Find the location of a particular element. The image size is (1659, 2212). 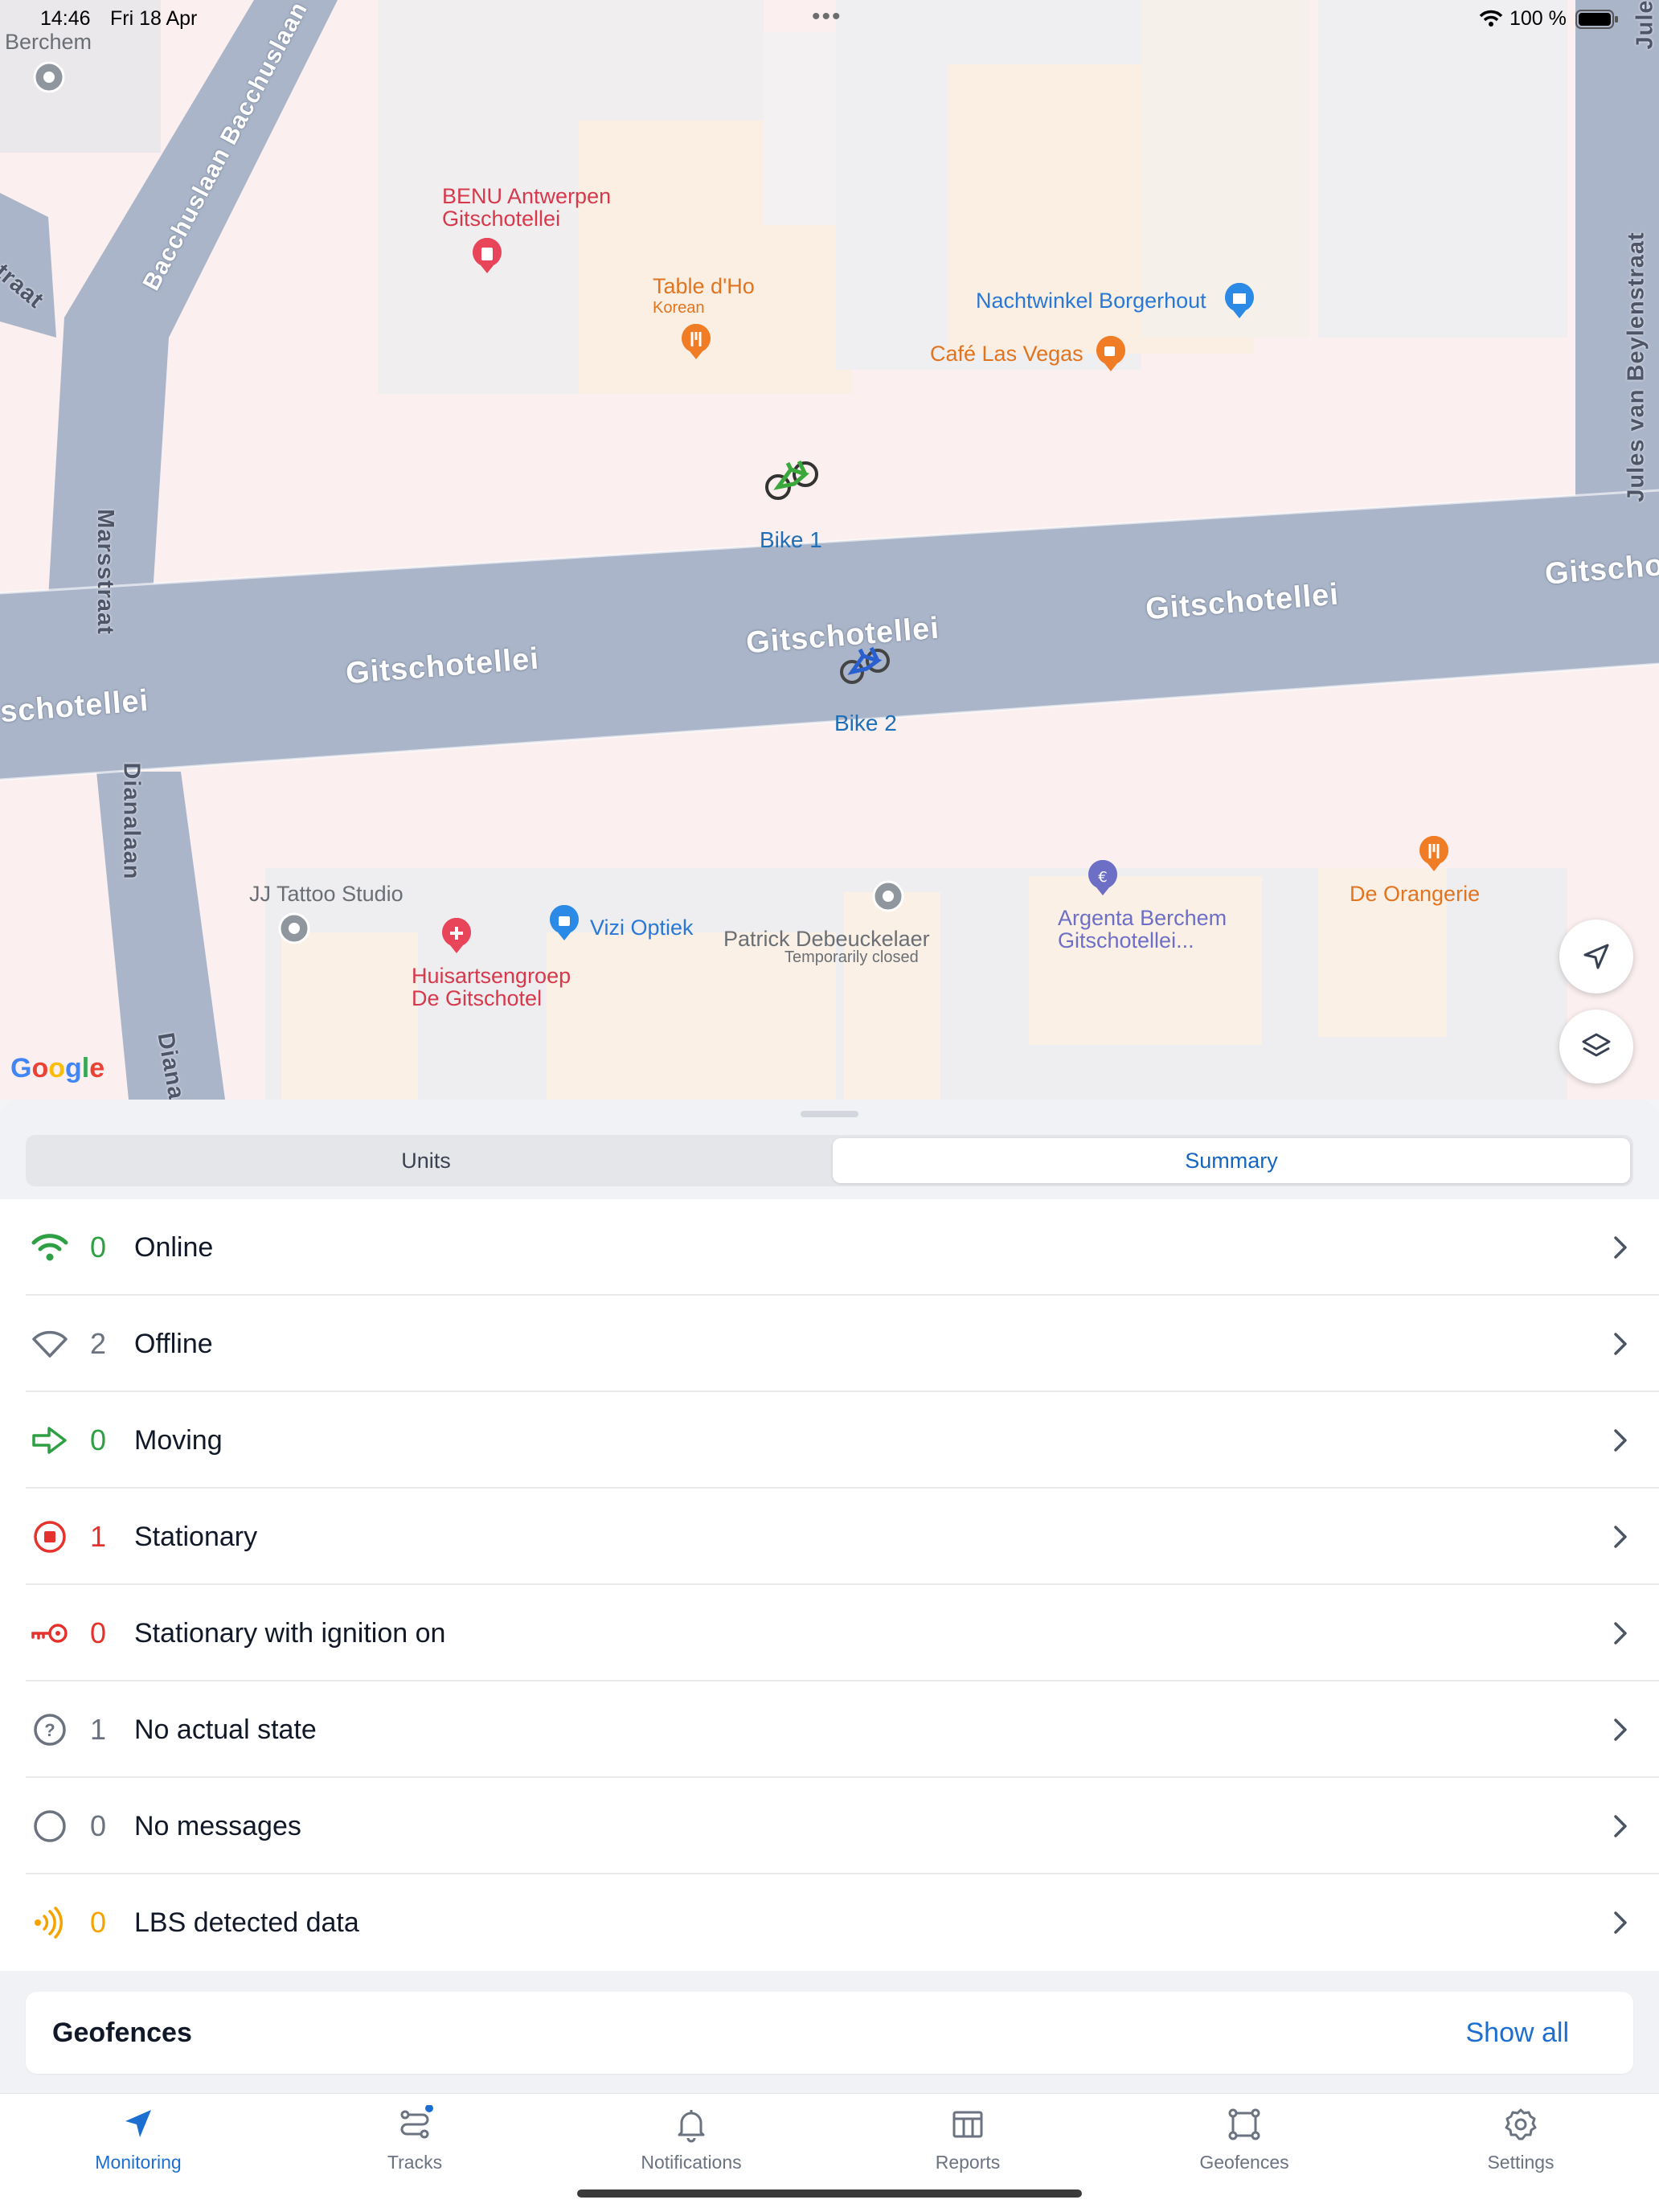

place-label-cafe: Café Las Vegas is located at coordinates (1006, 354).